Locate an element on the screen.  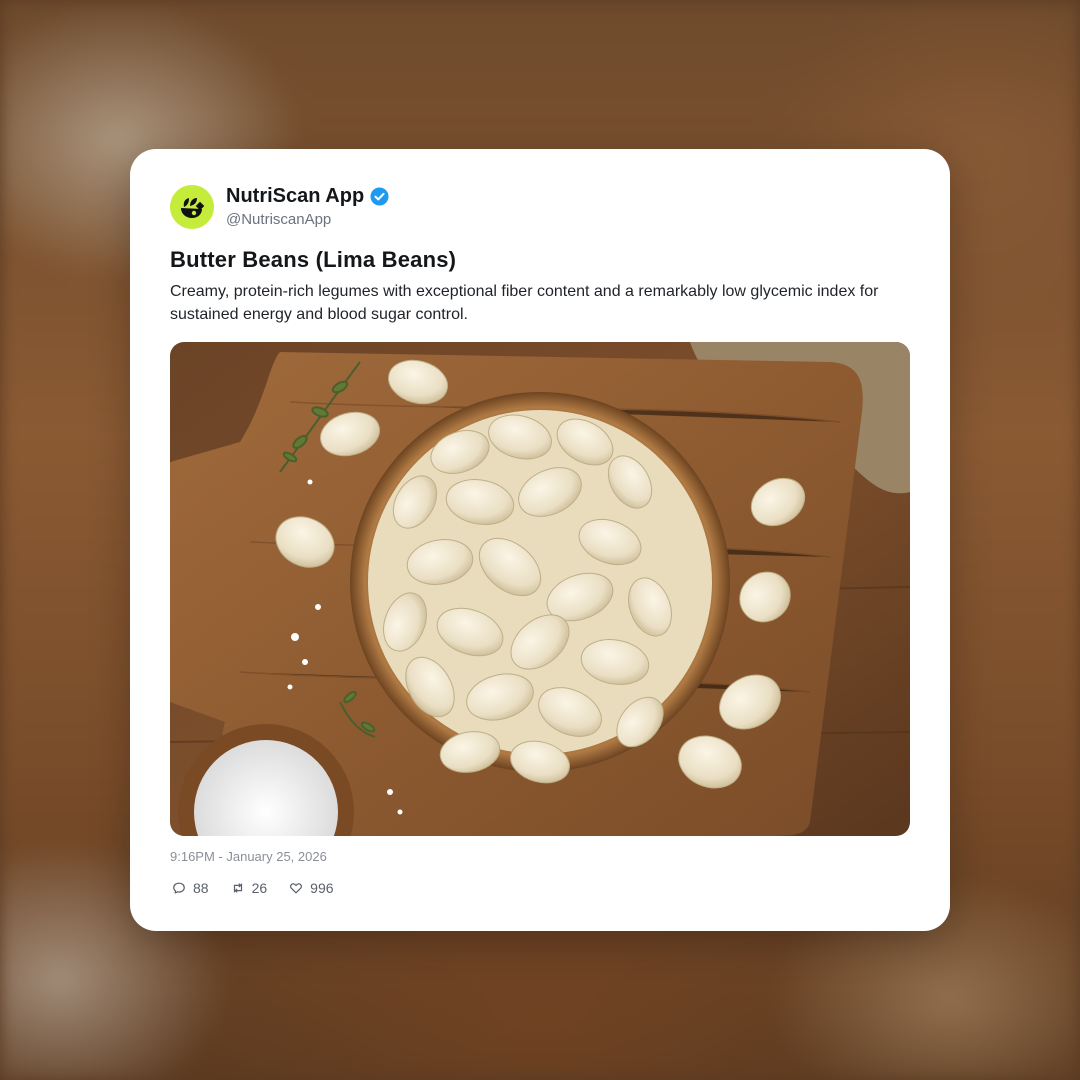
account-handle: @NutriscanApp is located at coordinates (278, 219).